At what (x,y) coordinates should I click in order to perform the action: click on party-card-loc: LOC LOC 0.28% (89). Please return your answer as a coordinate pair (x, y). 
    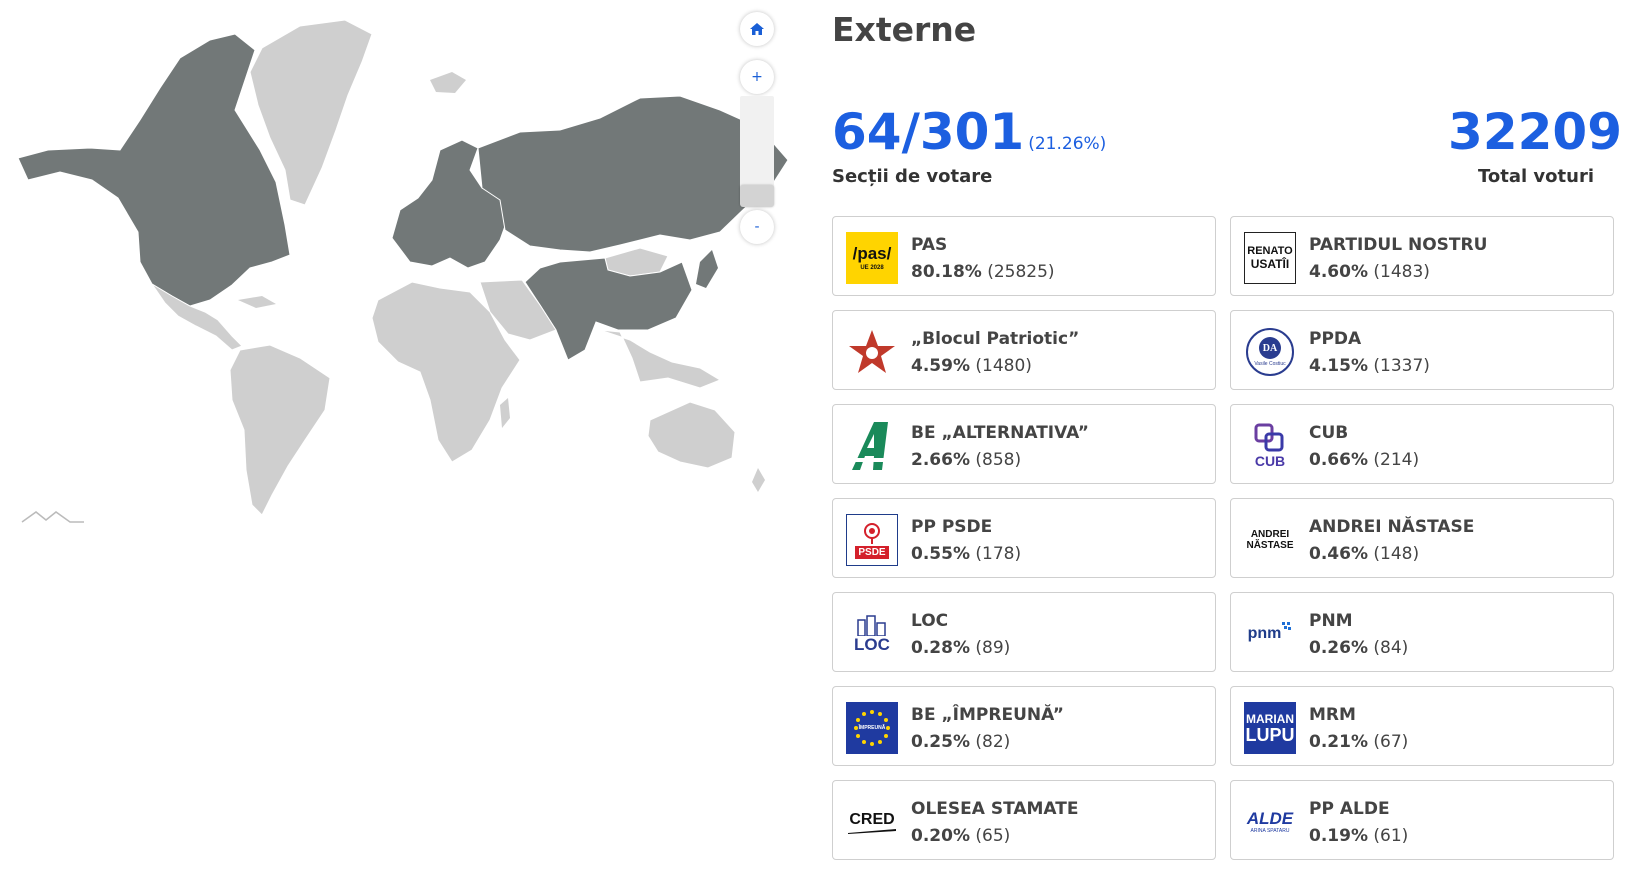
    Looking at the image, I should click on (1024, 632).